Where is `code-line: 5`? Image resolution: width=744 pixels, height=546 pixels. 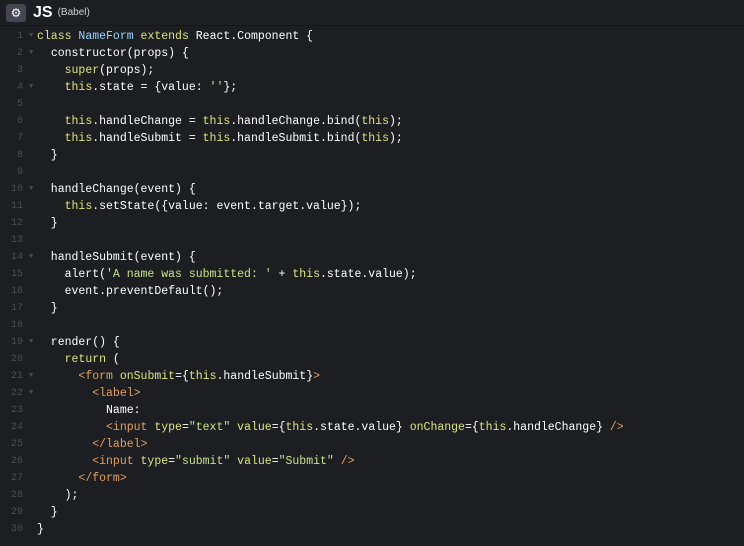
code-line: 5 is located at coordinates (372, 104).